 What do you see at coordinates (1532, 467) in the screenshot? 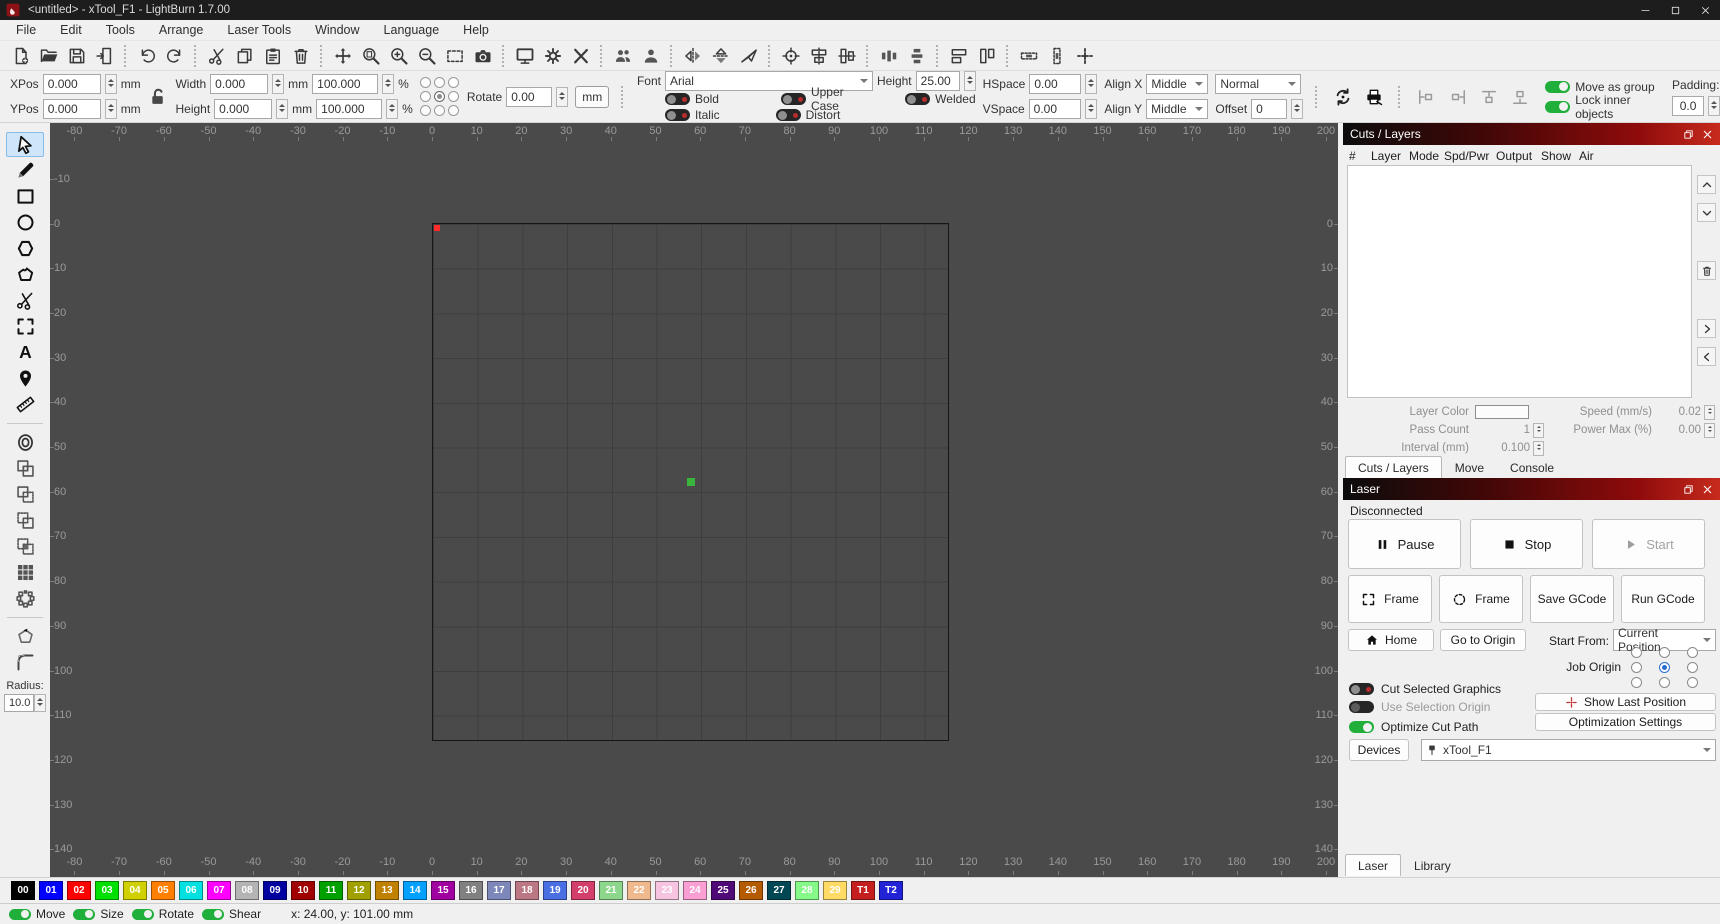
I see `tab-console: Console` at bounding box center [1532, 467].